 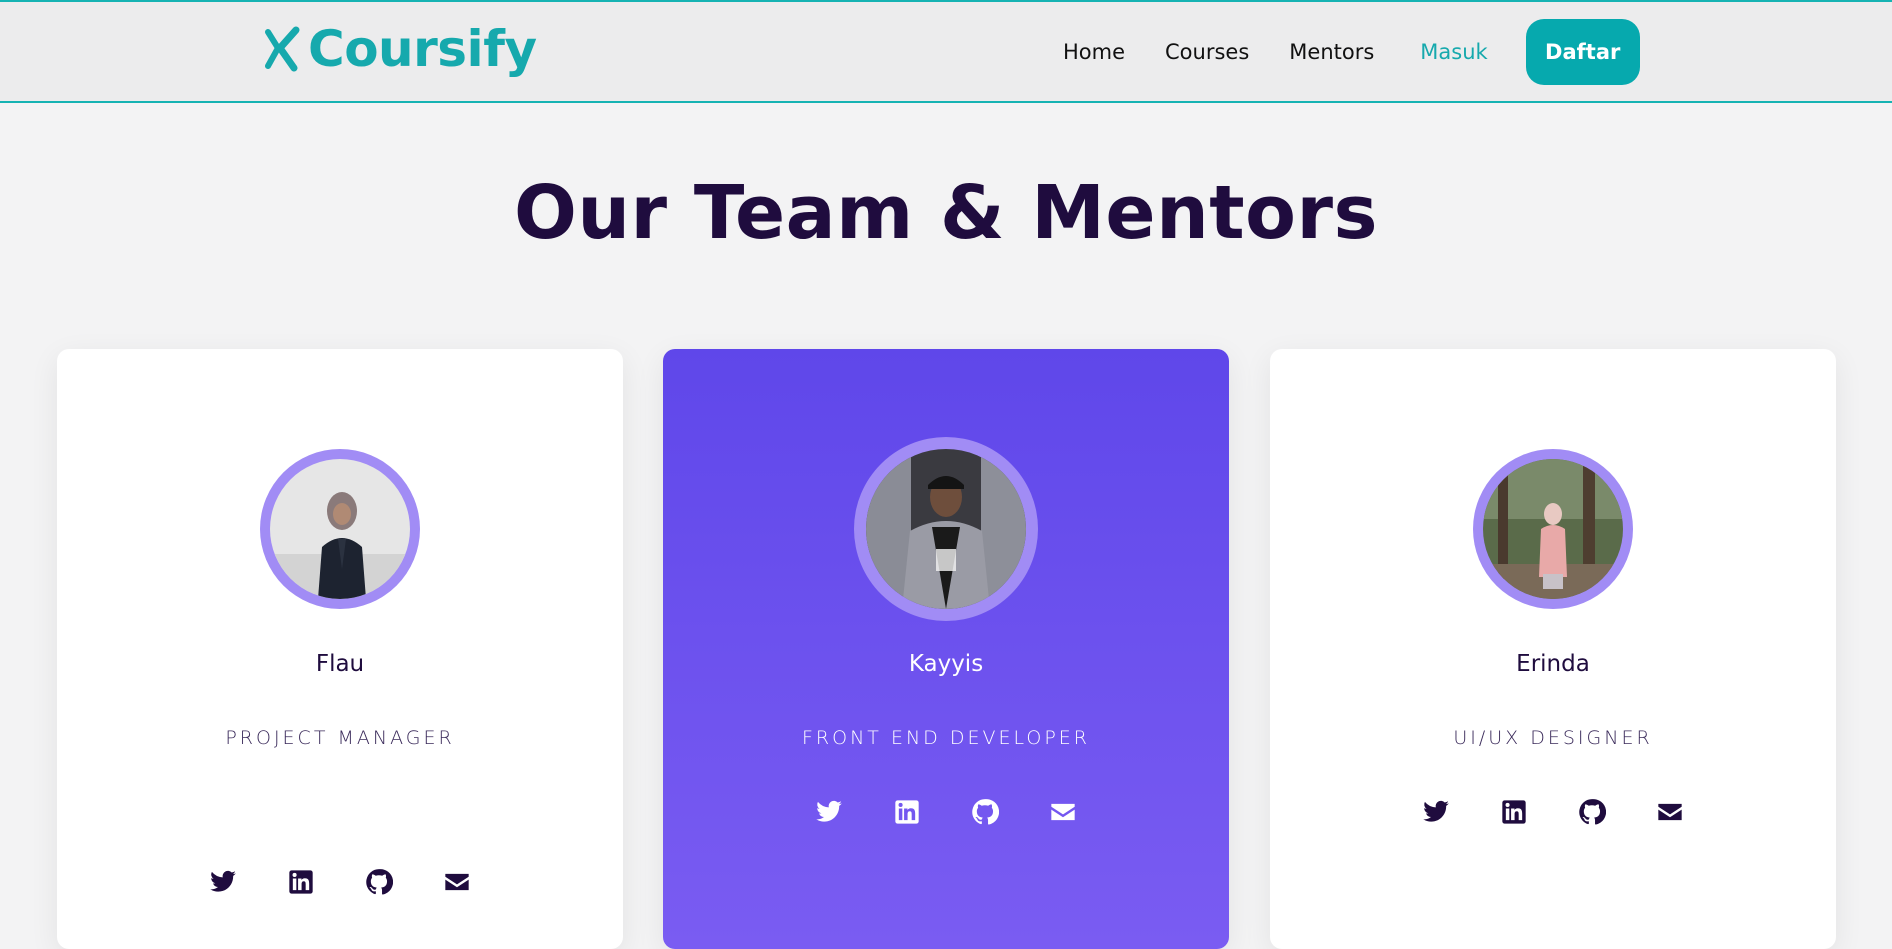 What do you see at coordinates (1553, 738) in the screenshot?
I see `mentor-role: UI/UX DESIGNER` at bounding box center [1553, 738].